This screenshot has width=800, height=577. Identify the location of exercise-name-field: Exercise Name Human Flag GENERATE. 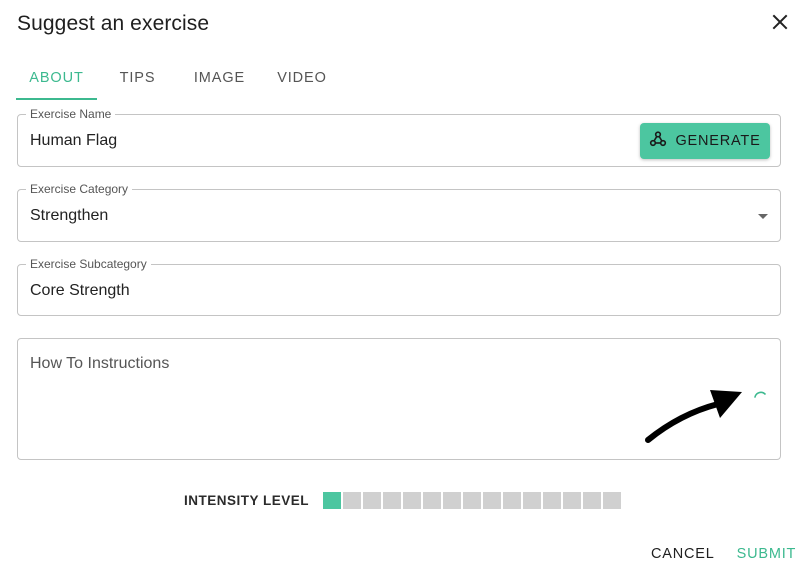
(399, 137).